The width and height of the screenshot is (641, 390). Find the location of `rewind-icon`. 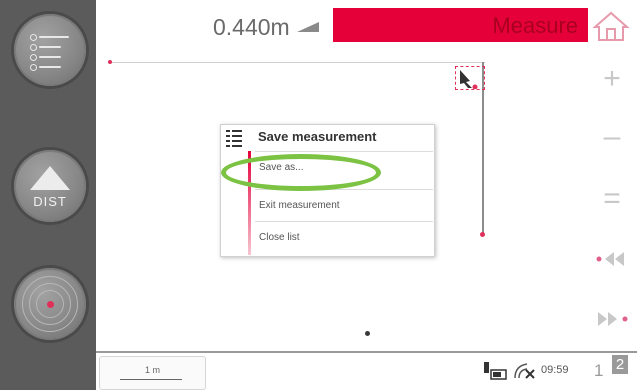

rewind-icon is located at coordinates (612, 259).